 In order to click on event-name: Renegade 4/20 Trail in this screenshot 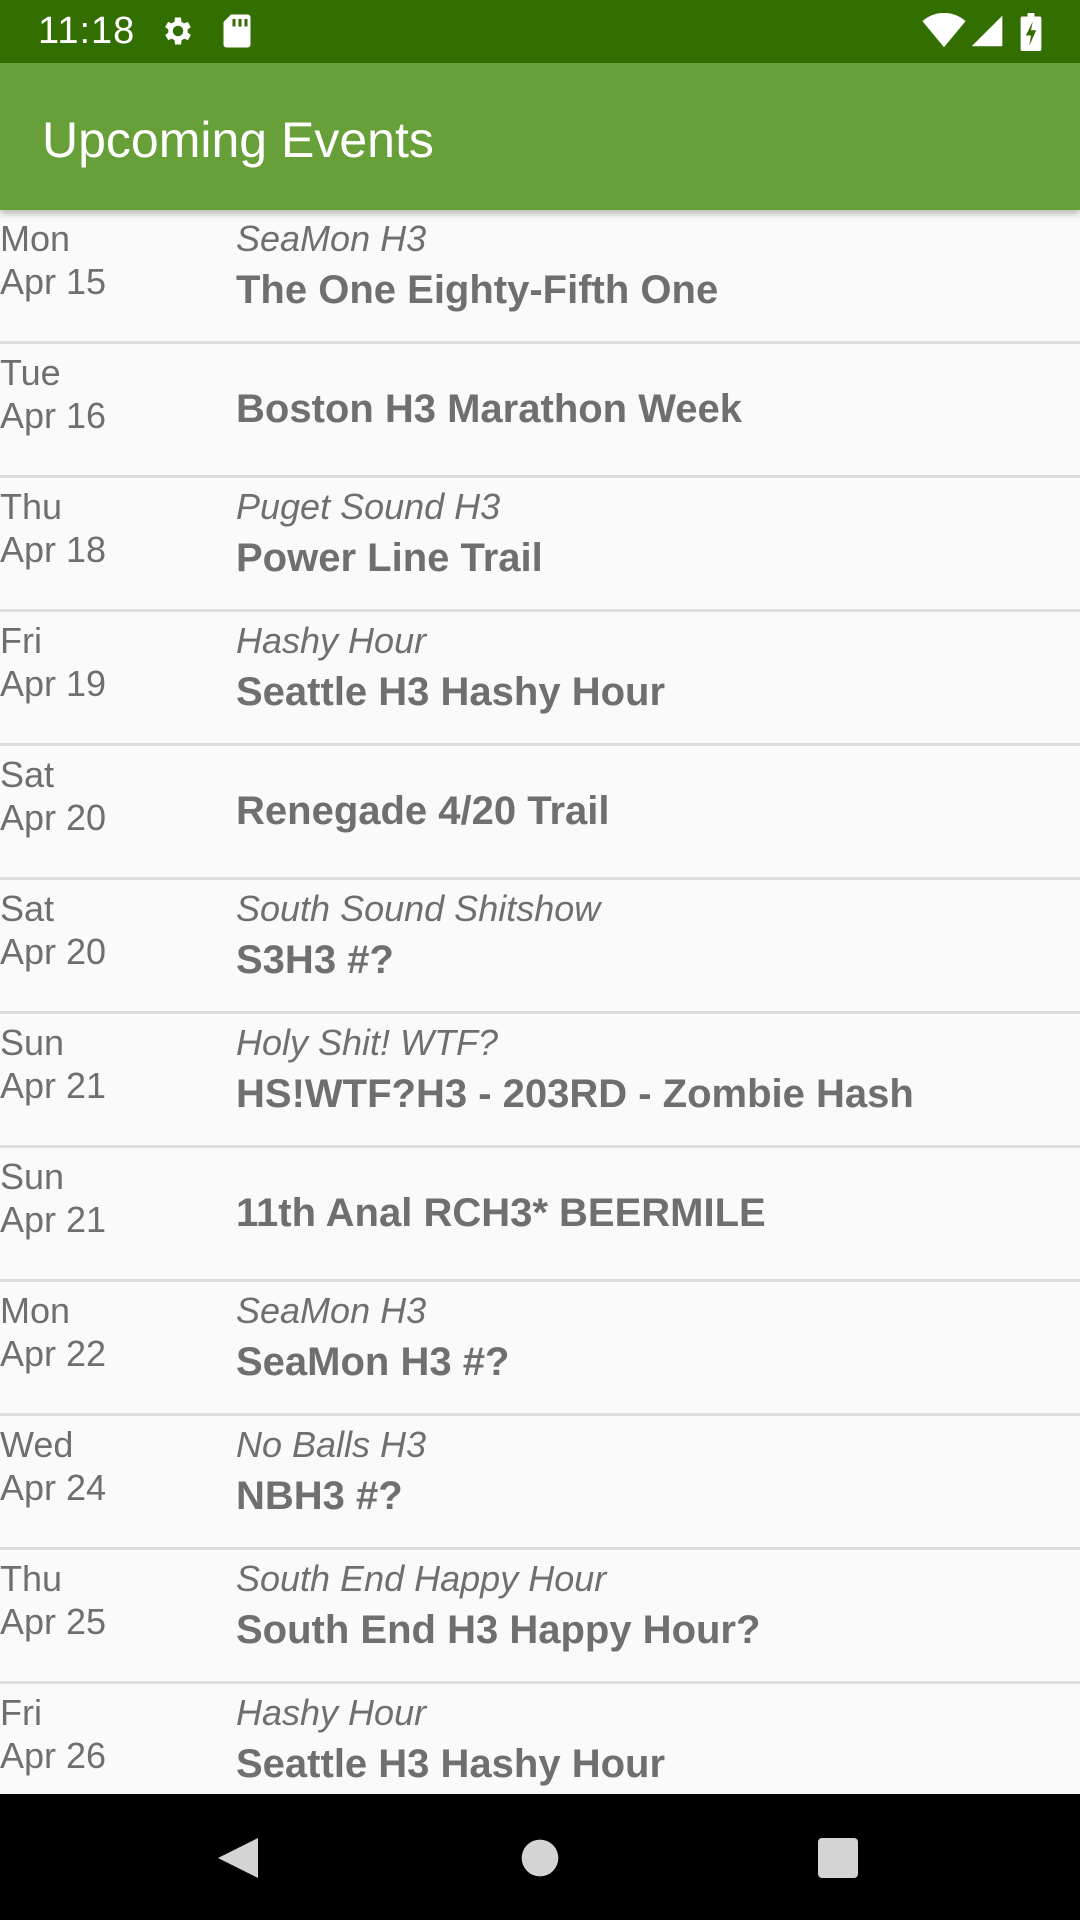, I will do `click(423, 811)`.